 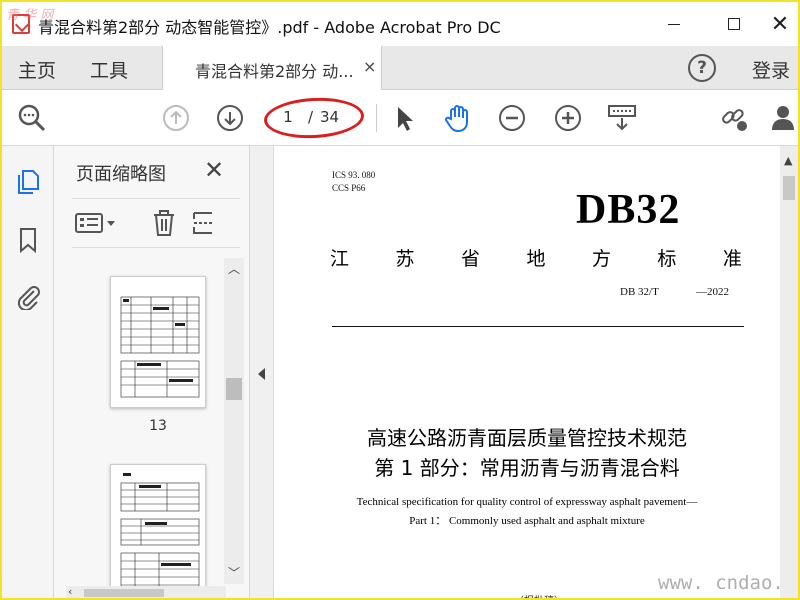 I want to click on page-current-input: 1, so click(x=288, y=117).